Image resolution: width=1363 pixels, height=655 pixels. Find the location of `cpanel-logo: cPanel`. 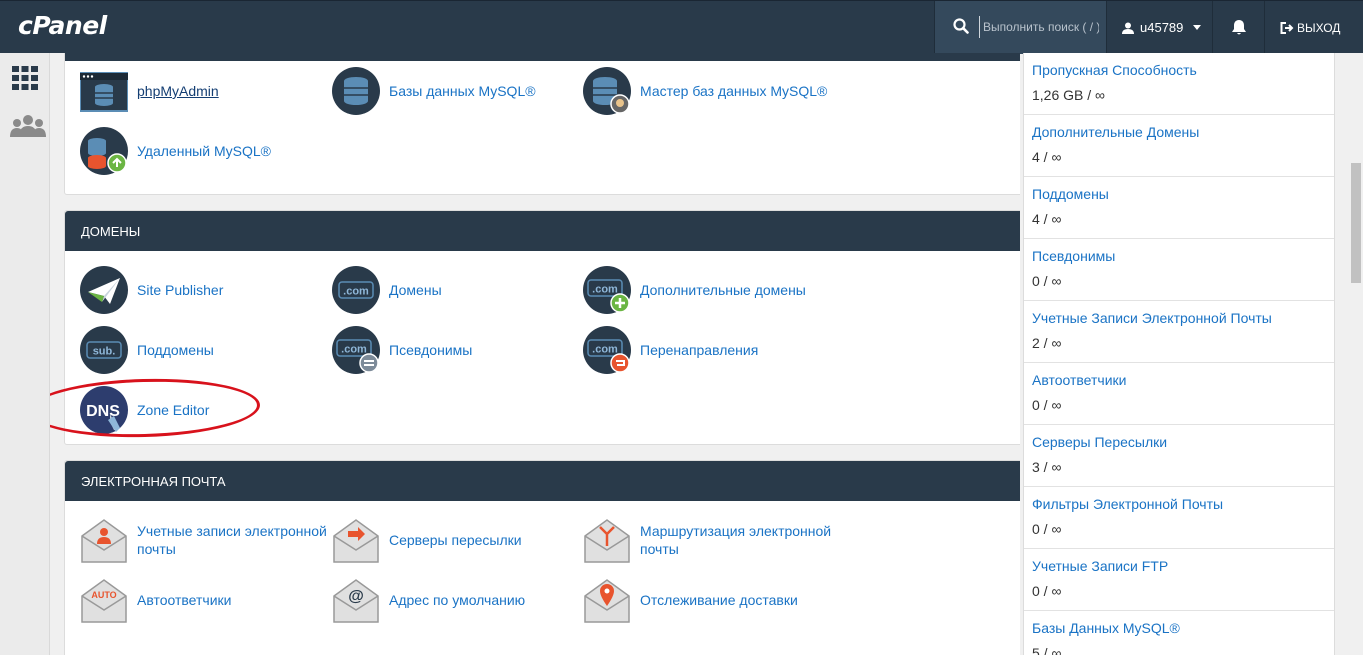

cpanel-logo: cPanel is located at coordinates (62, 25).